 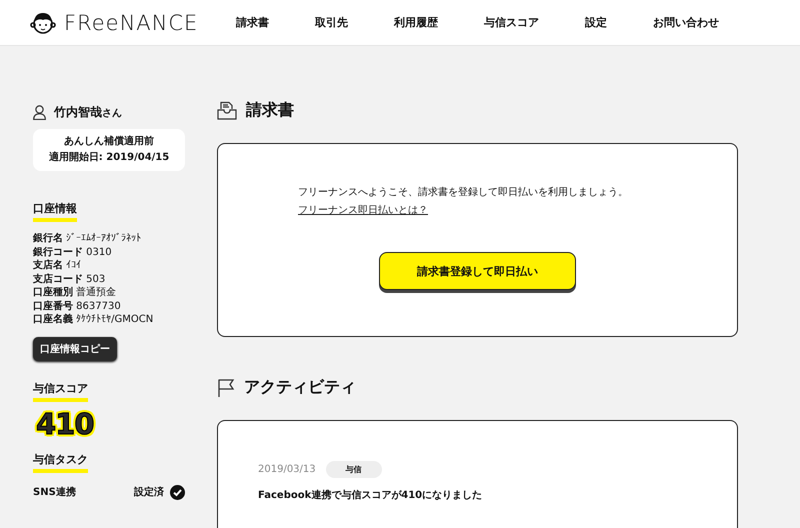 What do you see at coordinates (354, 469) in the screenshot?
I see `category-tag: 与信` at bounding box center [354, 469].